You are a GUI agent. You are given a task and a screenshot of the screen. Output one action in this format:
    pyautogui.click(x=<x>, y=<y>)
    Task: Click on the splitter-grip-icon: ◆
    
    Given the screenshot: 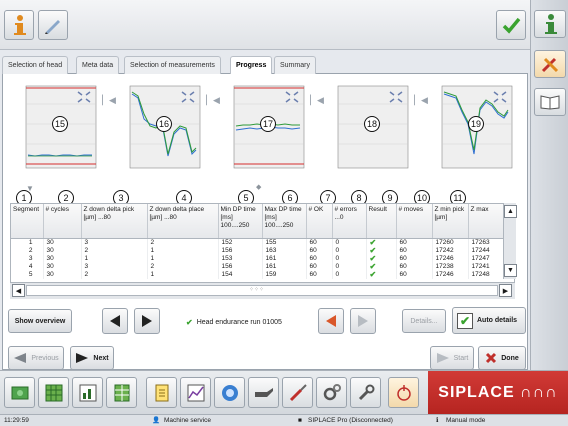 What is the action you would take?
    pyautogui.click(x=264, y=189)
    